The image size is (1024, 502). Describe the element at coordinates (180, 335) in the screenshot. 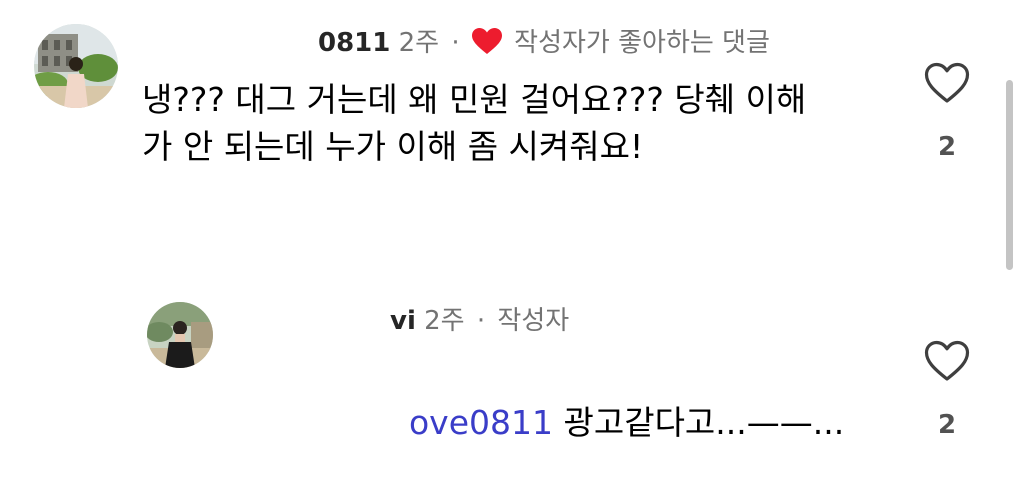

I see `reply-avatar` at that location.